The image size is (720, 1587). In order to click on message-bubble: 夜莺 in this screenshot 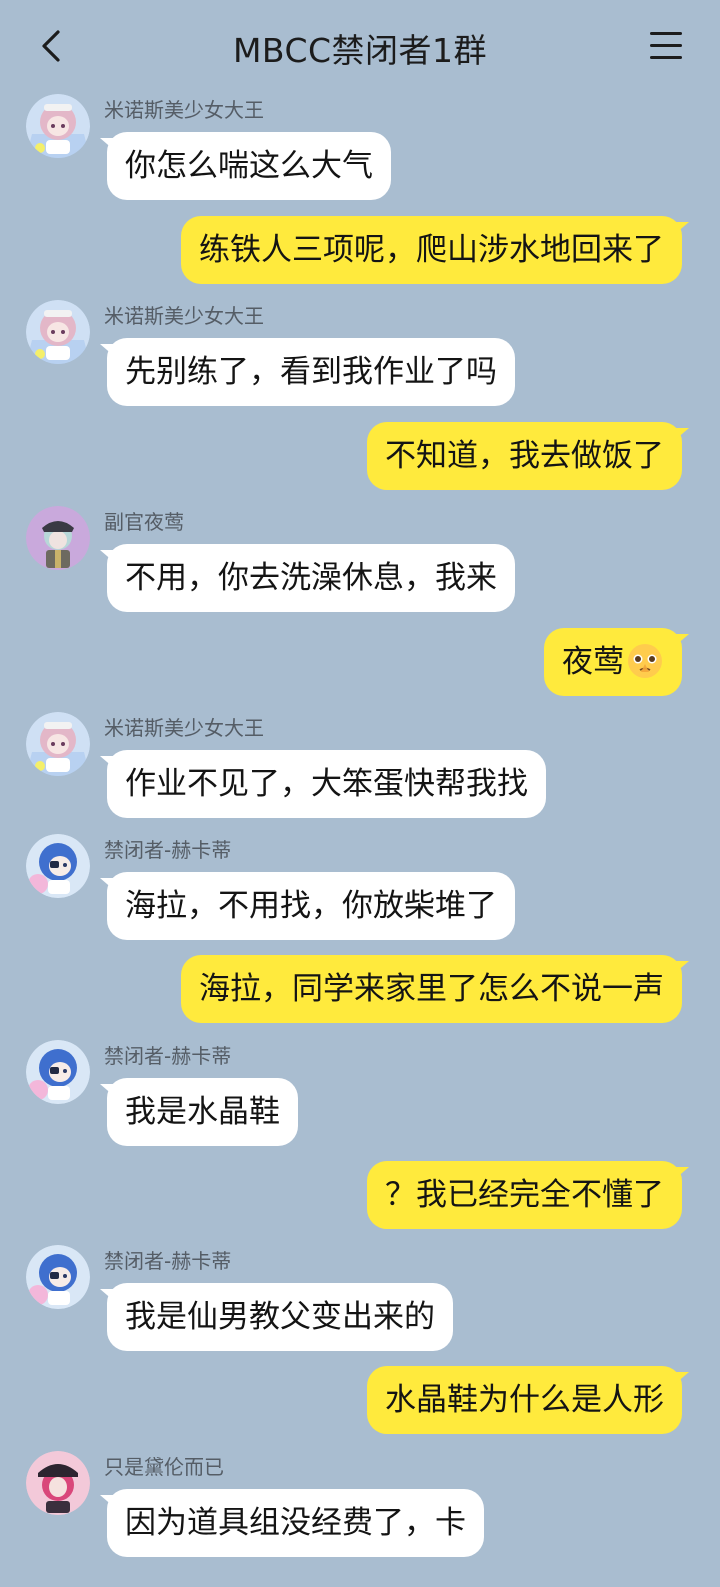, I will do `click(616, 662)`.